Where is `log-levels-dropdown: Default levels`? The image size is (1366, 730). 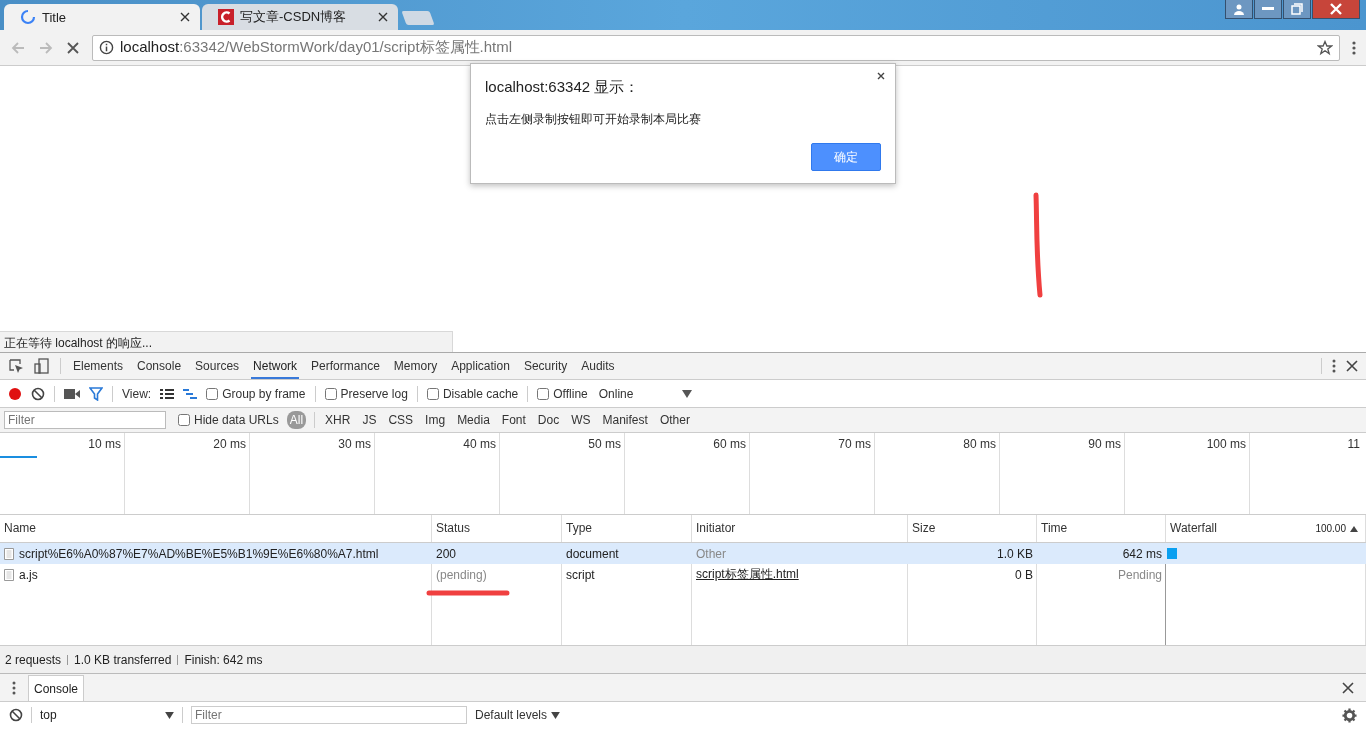
log-levels-dropdown: Default levels is located at coordinates (518, 715).